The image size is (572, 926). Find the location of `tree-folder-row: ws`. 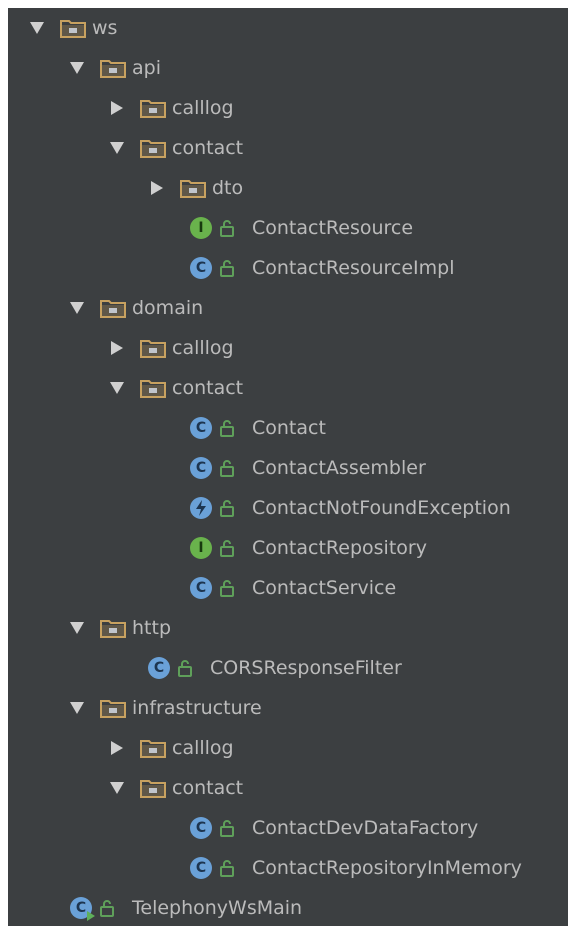

tree-folder-row: ws is located at coordinates (288, 28).